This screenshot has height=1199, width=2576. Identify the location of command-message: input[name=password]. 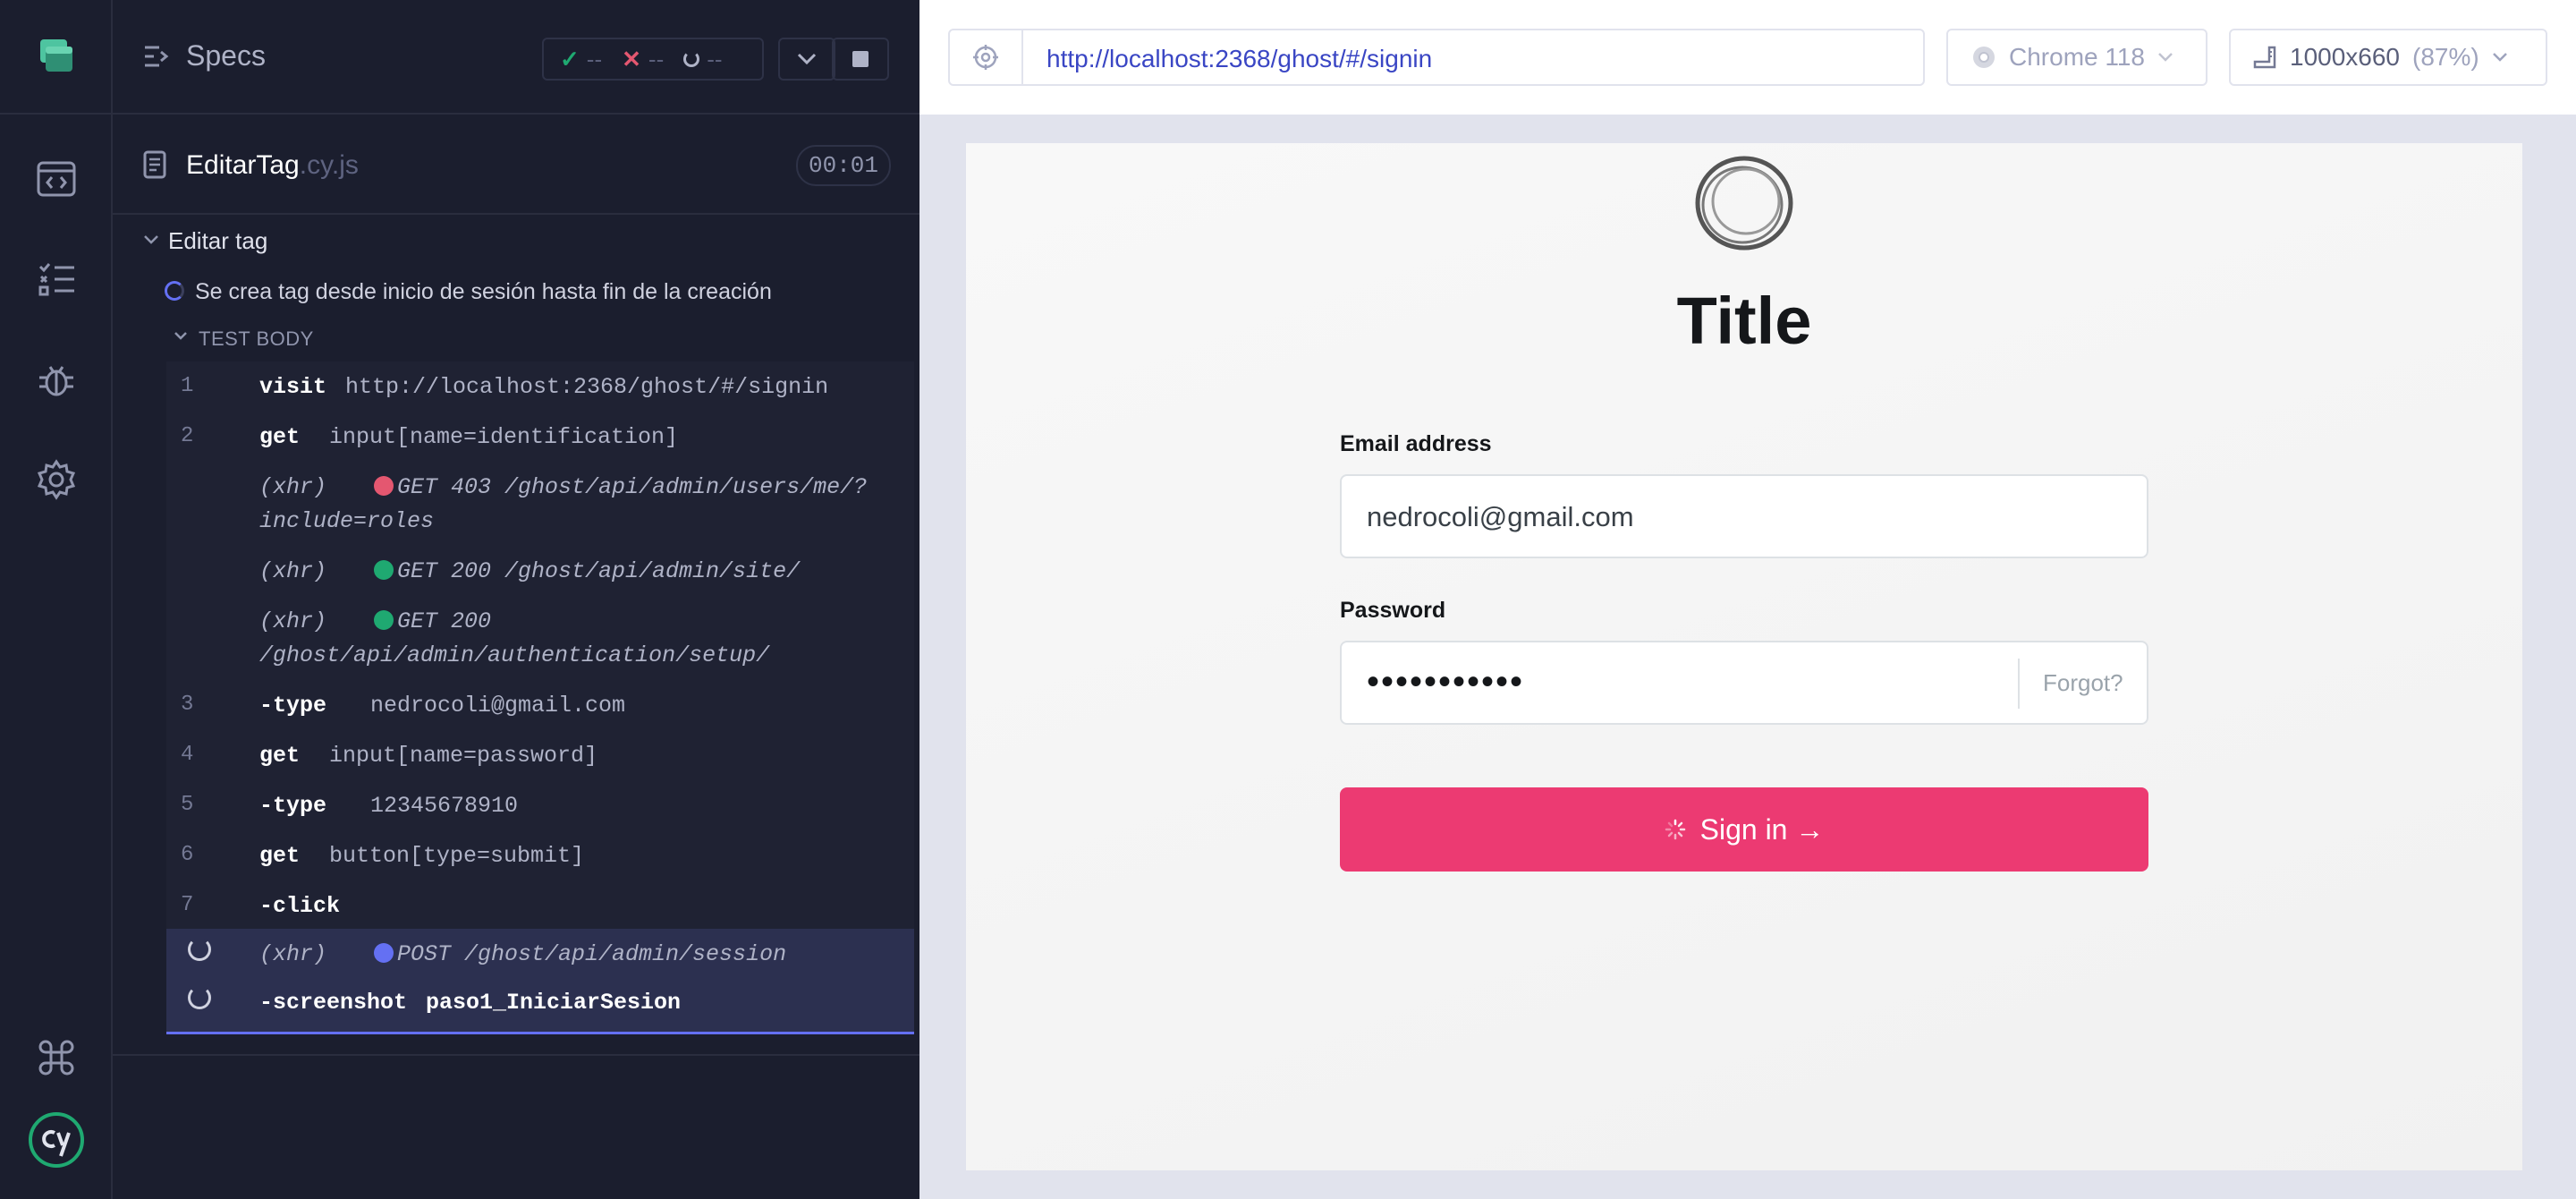
(463, 756).